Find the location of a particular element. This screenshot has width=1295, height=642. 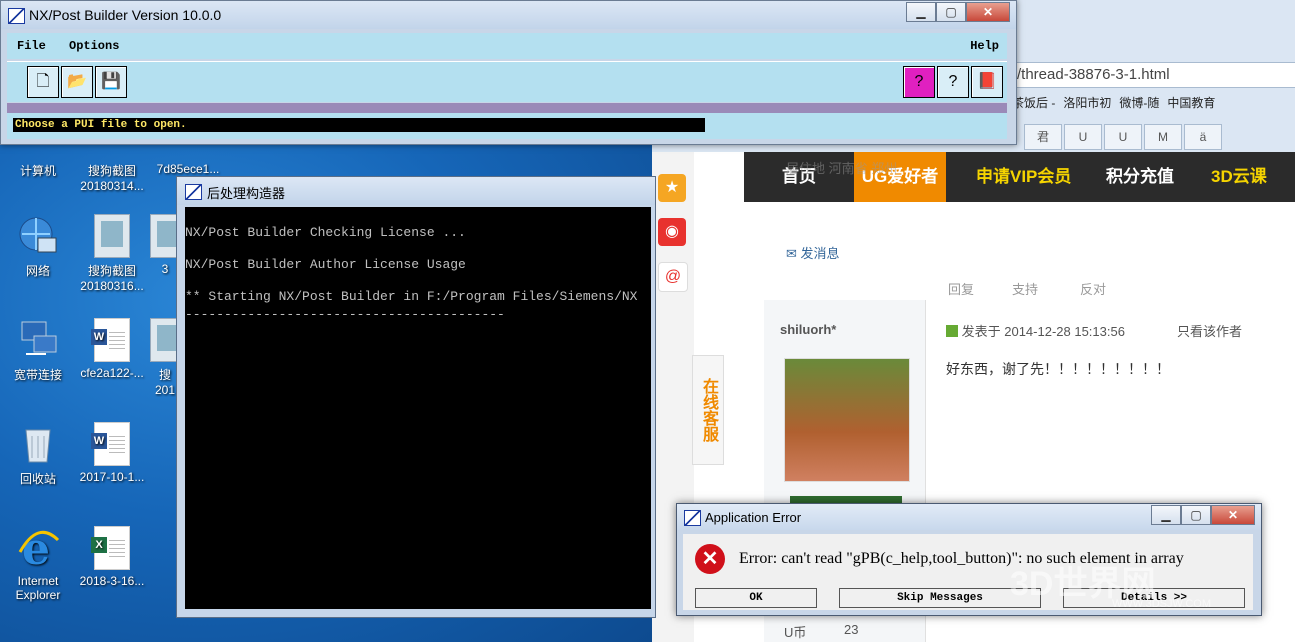

console-icon is located at coordinates (193, 192).